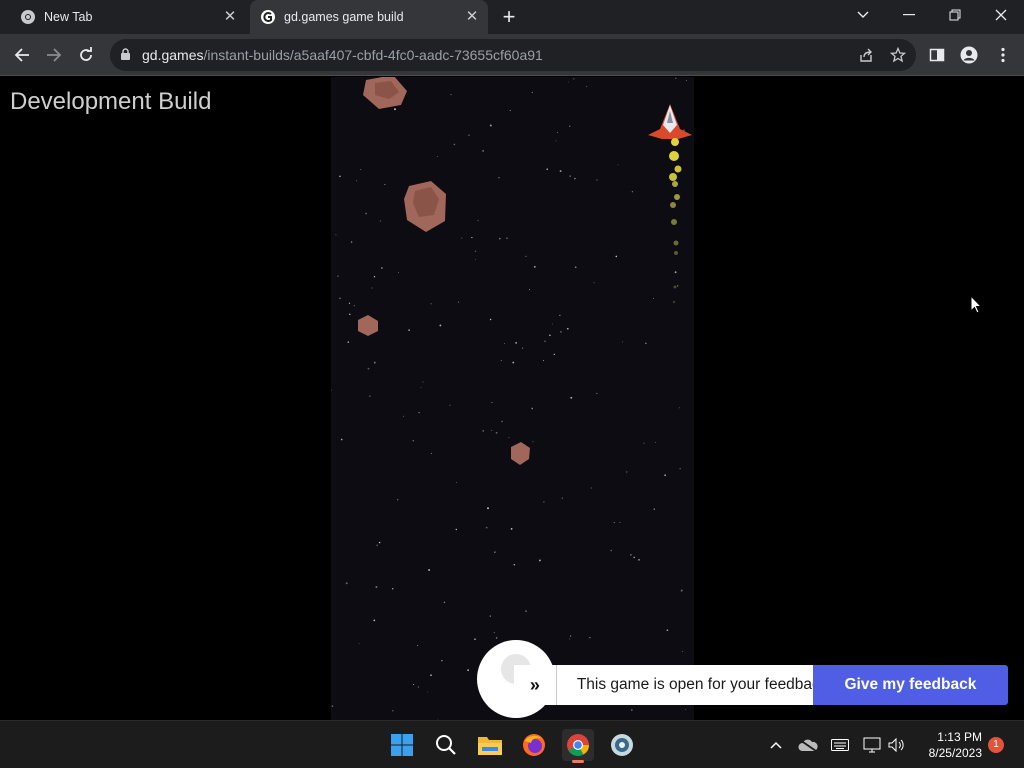  I want to click on tab-title: gd.games game build, so click(344, 17).